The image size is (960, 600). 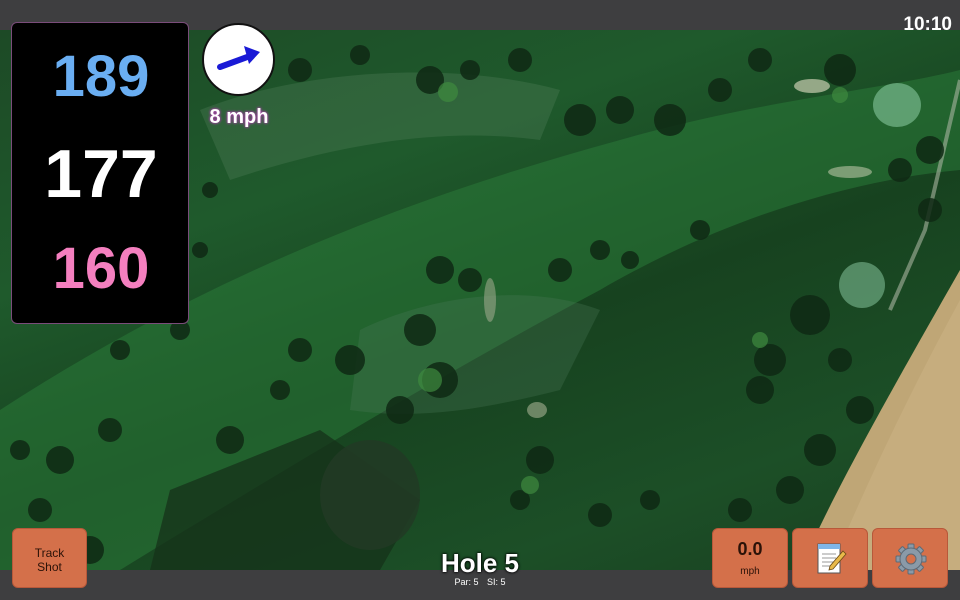 What do you see at coordinates (750, 549) in the screenshot?
I see `speed-value: 0.0` at bounding box center [750, 549].